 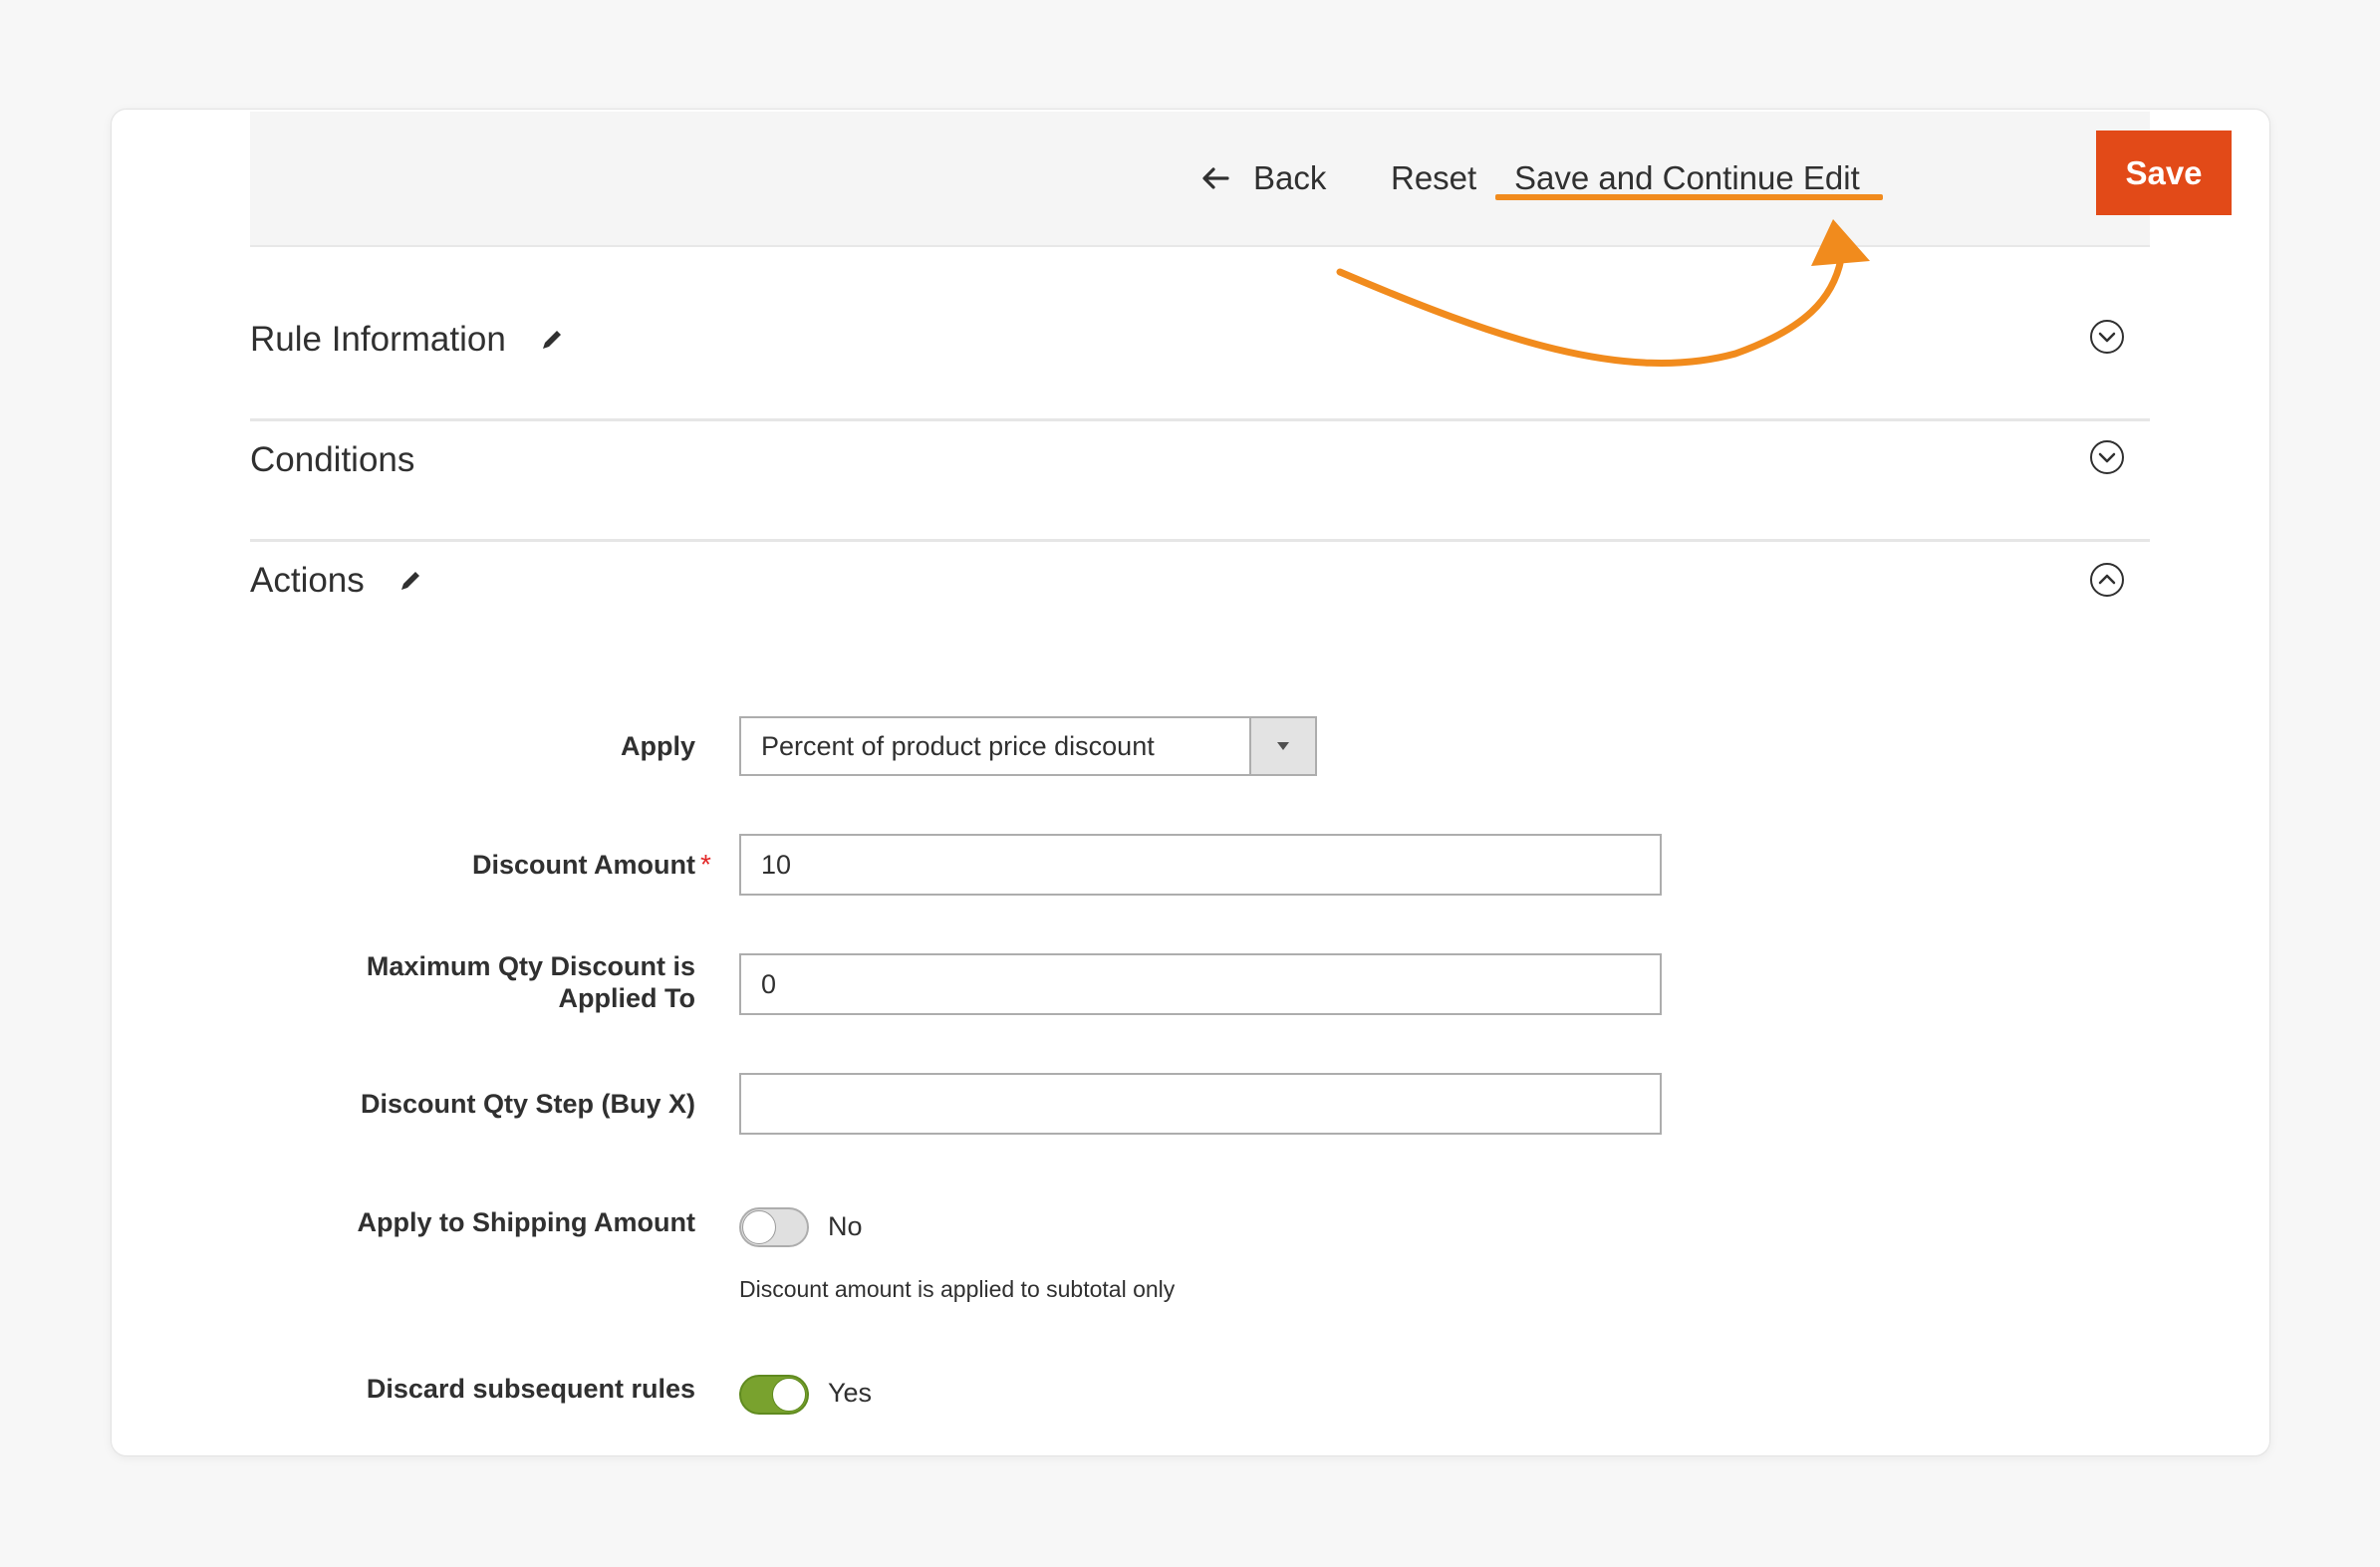 I want to click on page-actions-toolbar: Back Reset Save and Continue Edit Save, so click(x=1241, y=179).